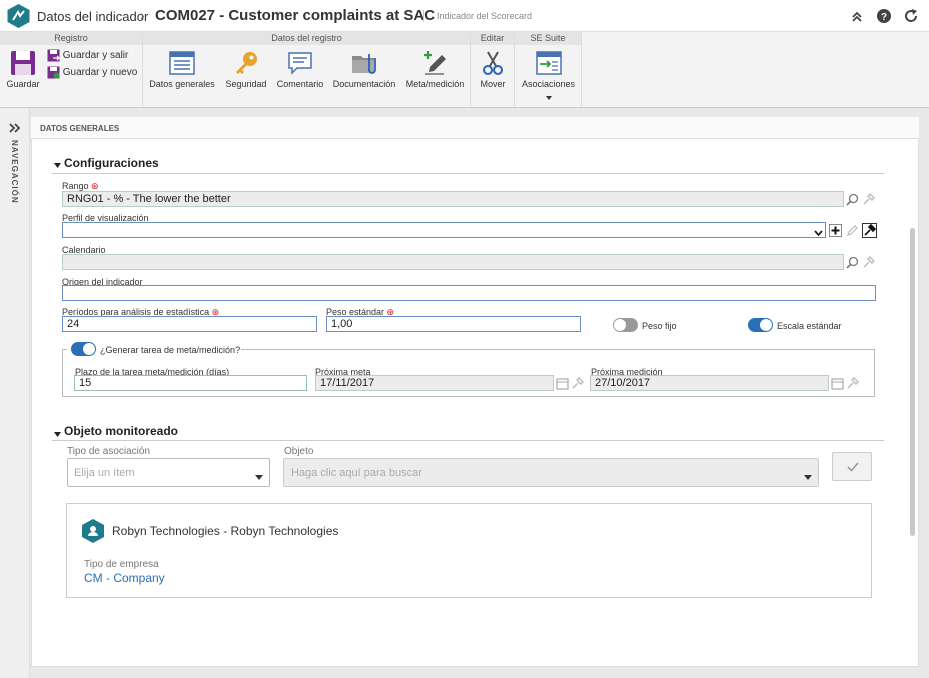 The width and height of the screenshot is (929, 678). I want to click on weight-field: 1,00, so click(453, 324).